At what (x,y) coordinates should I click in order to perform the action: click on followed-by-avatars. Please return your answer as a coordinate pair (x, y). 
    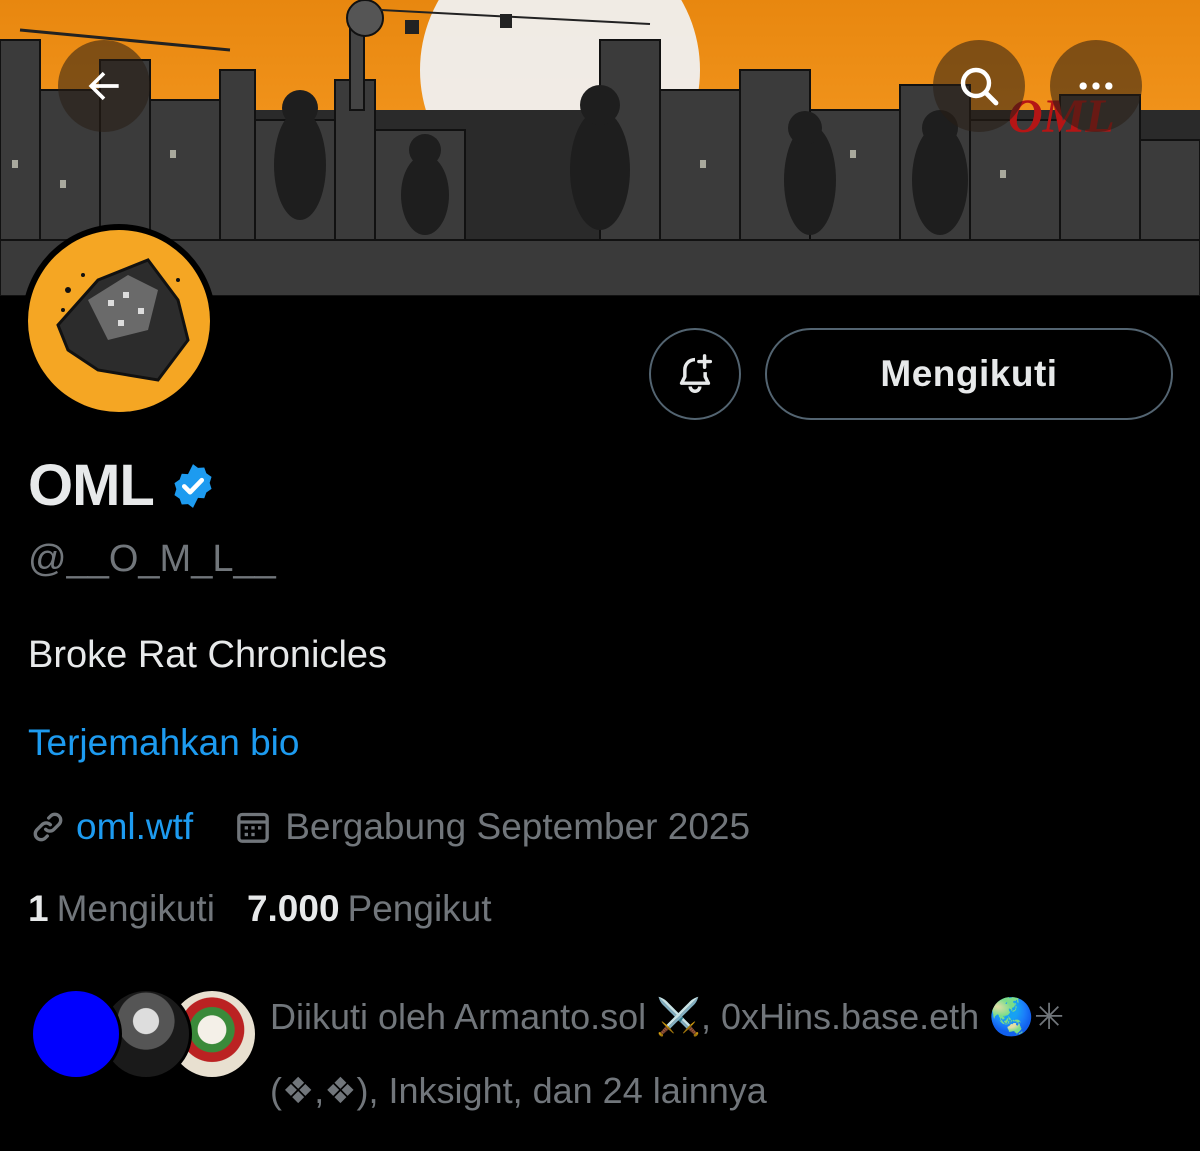
    Looking at the image, I should click on (144, 1035).